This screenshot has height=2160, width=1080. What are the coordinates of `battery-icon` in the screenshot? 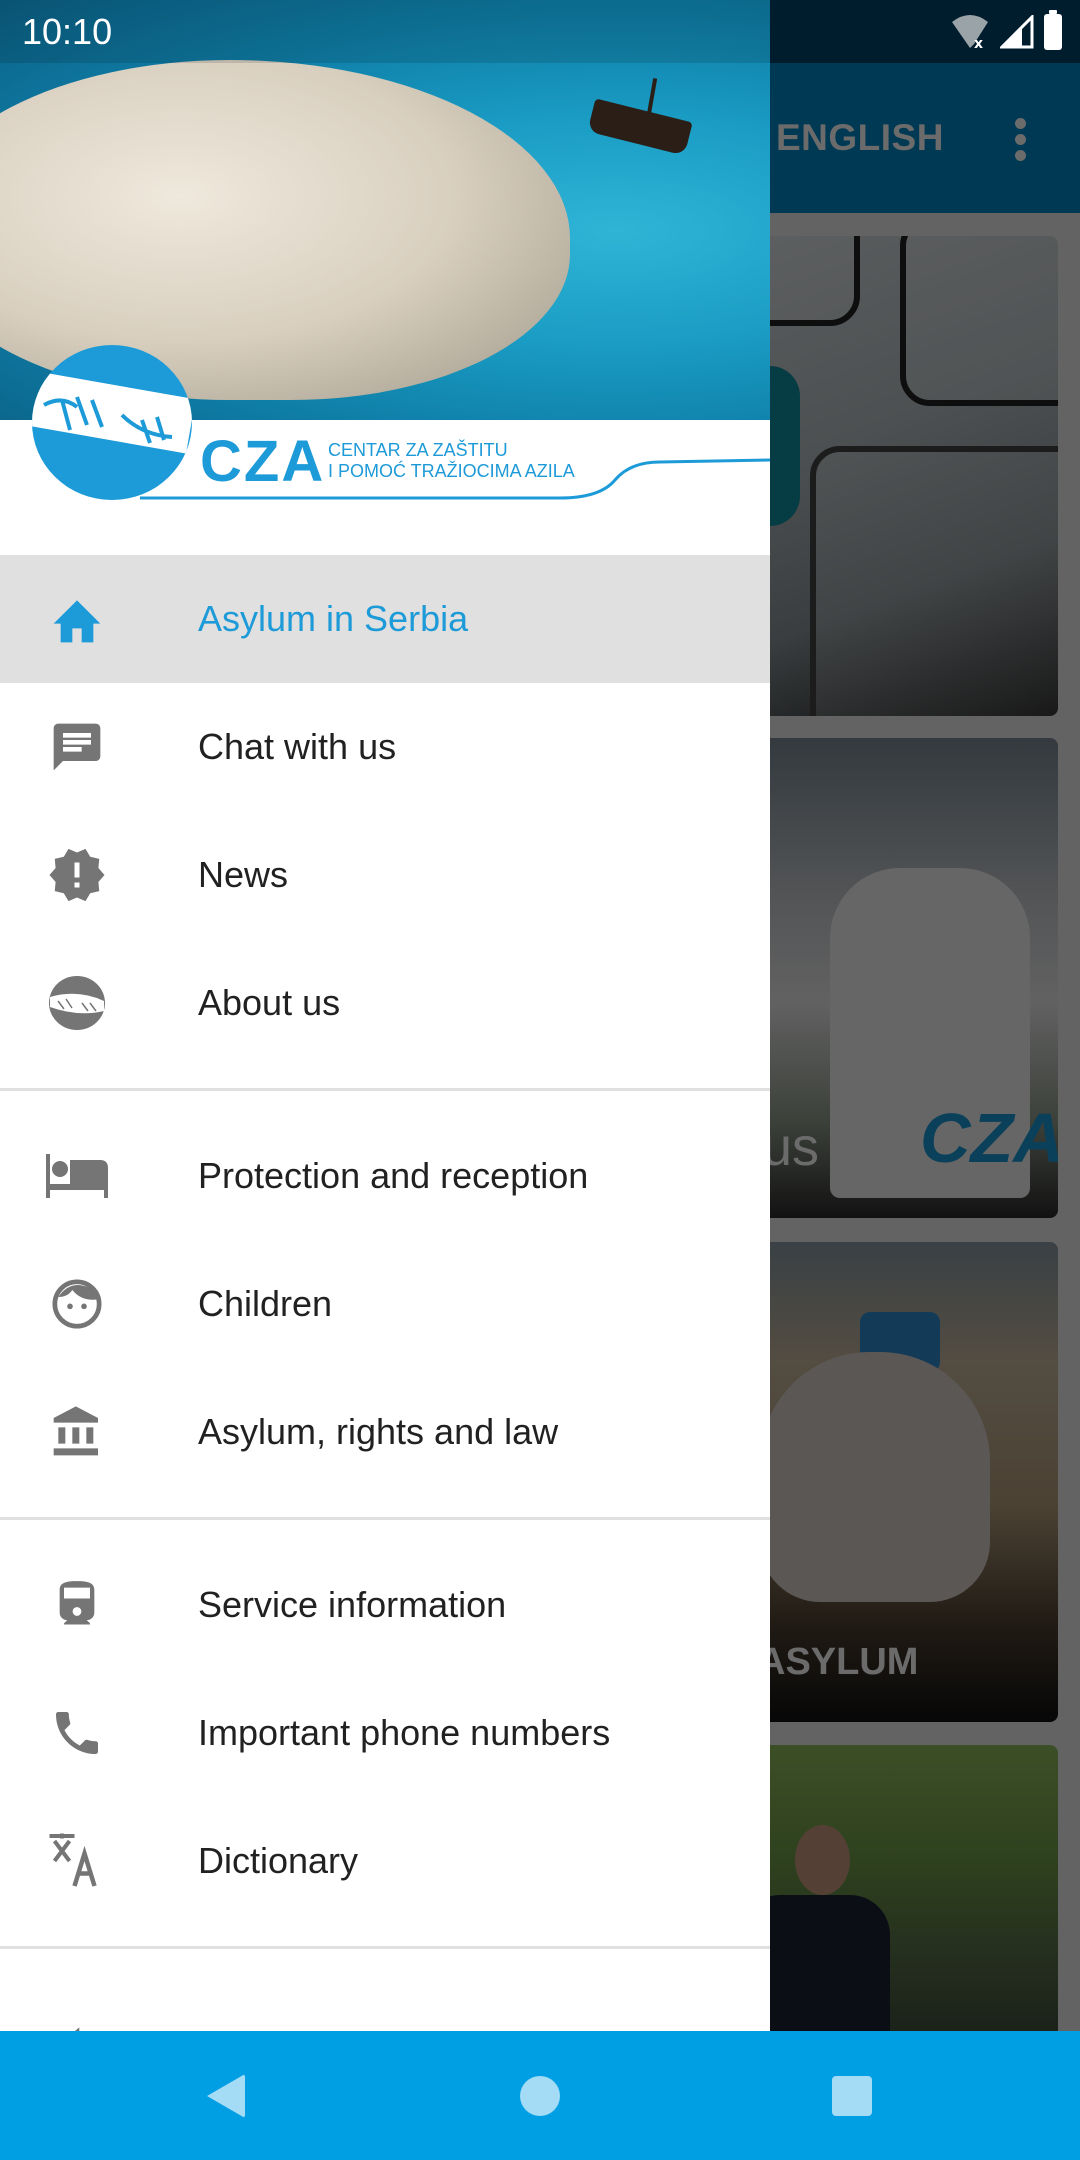 It's located at (1053, 30).